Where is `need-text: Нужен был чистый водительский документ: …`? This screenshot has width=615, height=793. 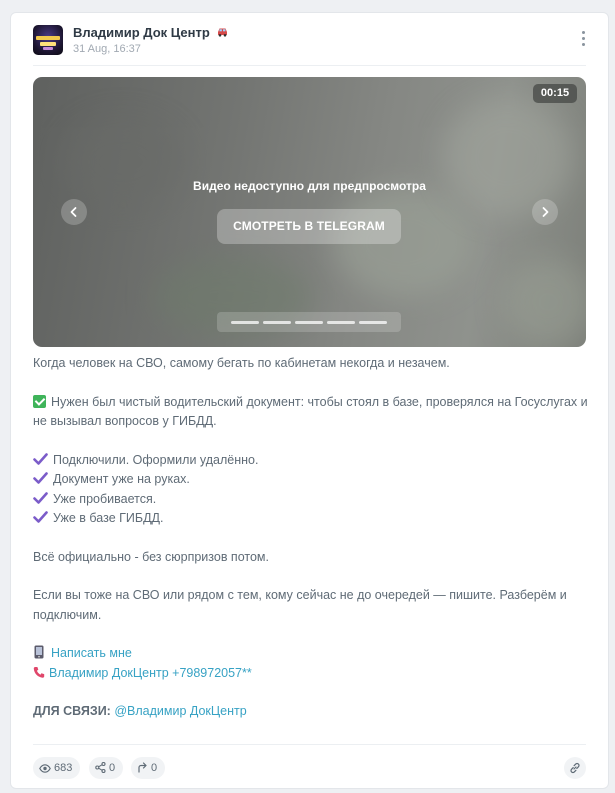 need-text: Нужен был чистый водительский документ: … is located at coordinates (310, 411).